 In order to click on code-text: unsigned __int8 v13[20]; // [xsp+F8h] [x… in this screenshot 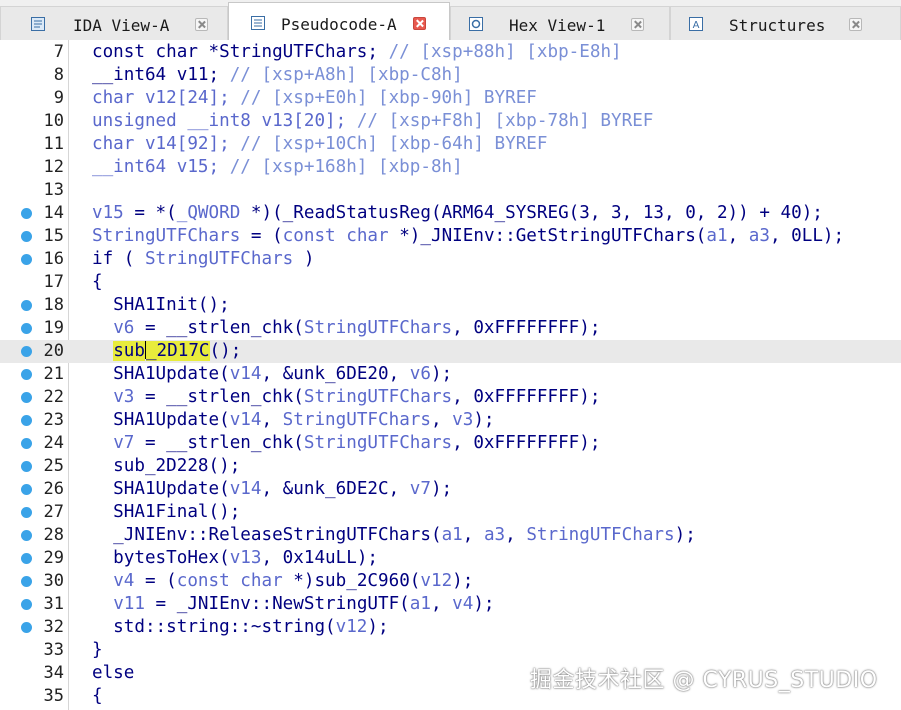, I will do `click(372, 121)`.